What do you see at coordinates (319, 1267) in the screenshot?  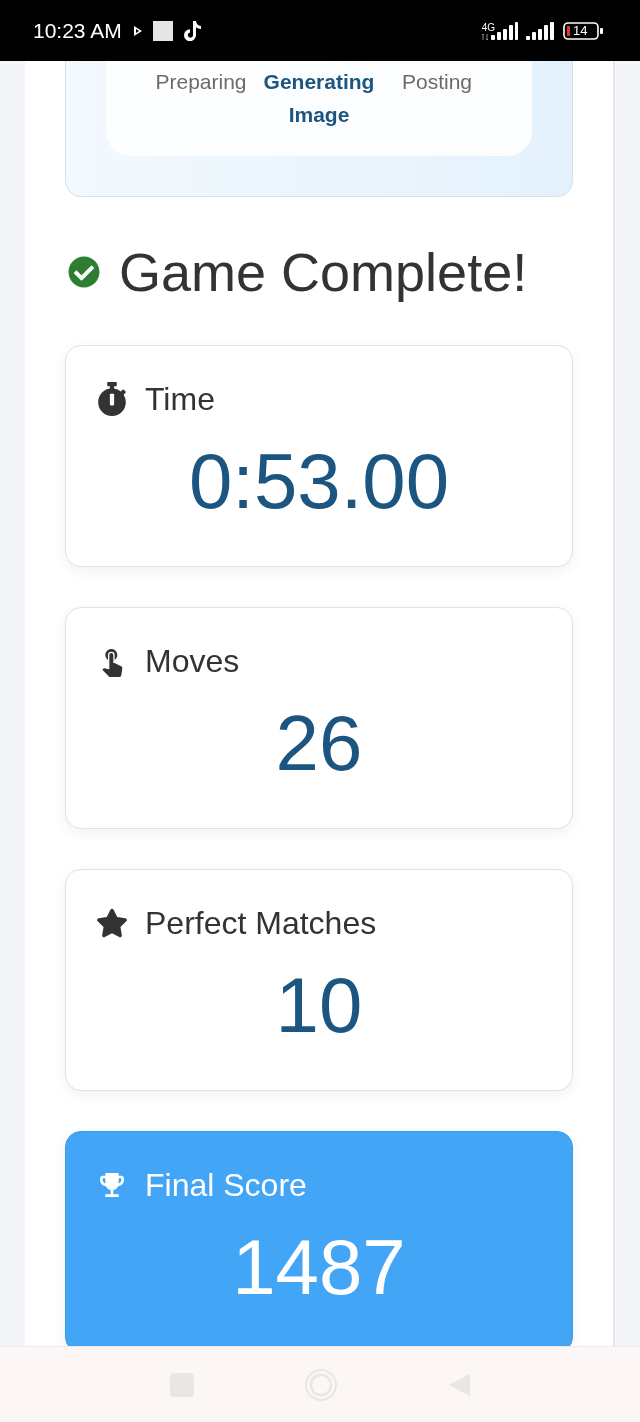 I see `stat-value: 1487` at bounding box center [319, 1267].